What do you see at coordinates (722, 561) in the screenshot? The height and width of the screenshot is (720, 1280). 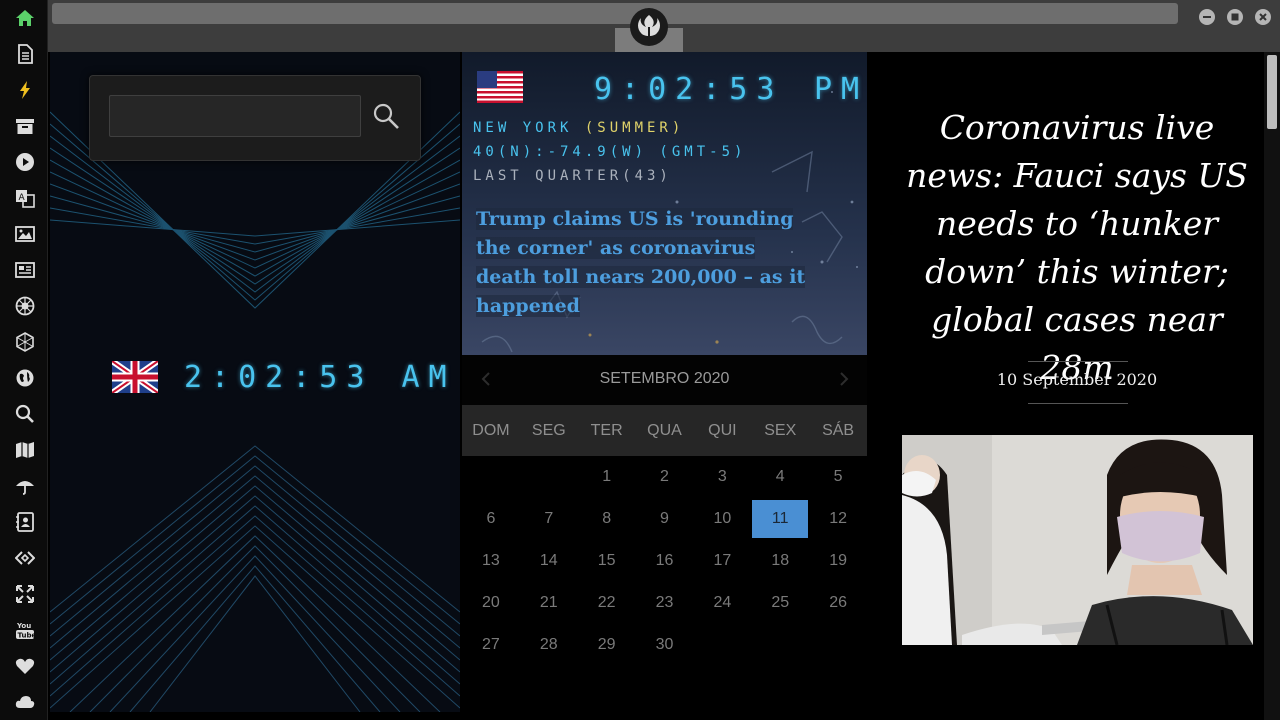 I see `calendar-day: 17` at bounding box center [722, 561].